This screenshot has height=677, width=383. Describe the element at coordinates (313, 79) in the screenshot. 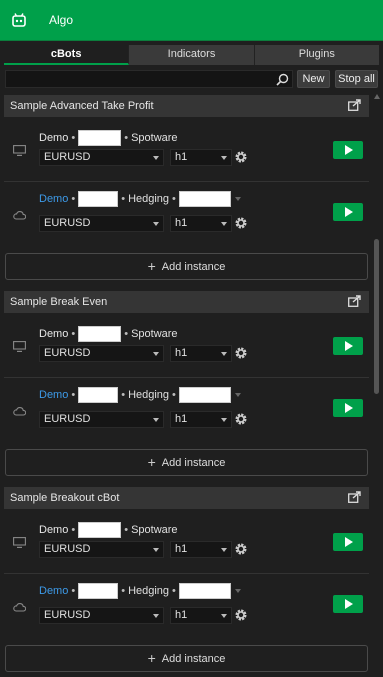

I see `new-button: New` at that location.